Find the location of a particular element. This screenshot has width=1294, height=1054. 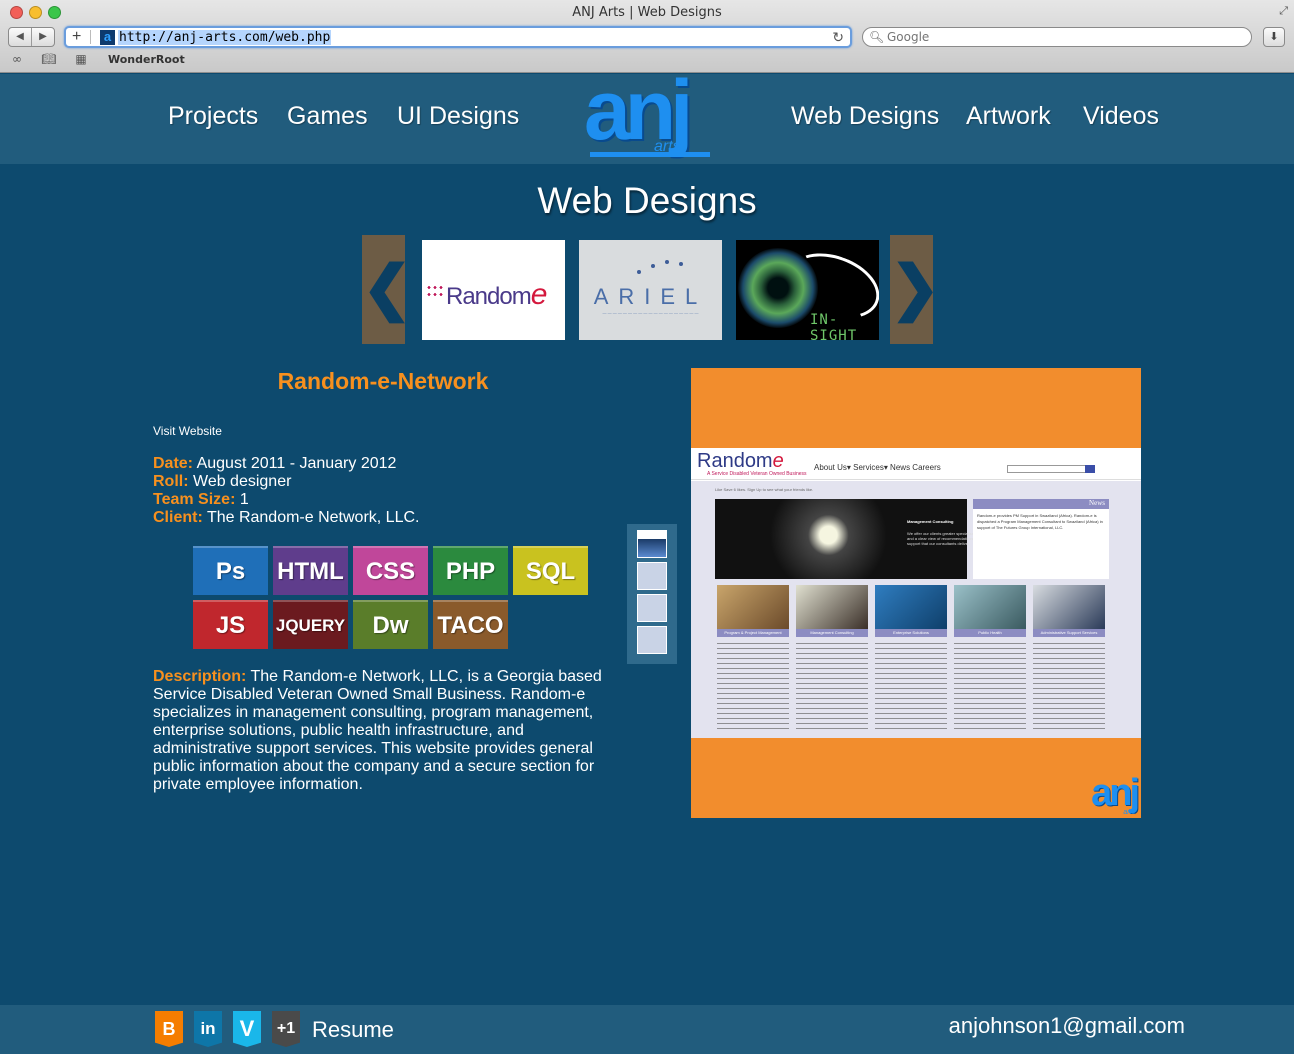

thumb-ariel-label: ARIEL is located at coordinates (650, 296).